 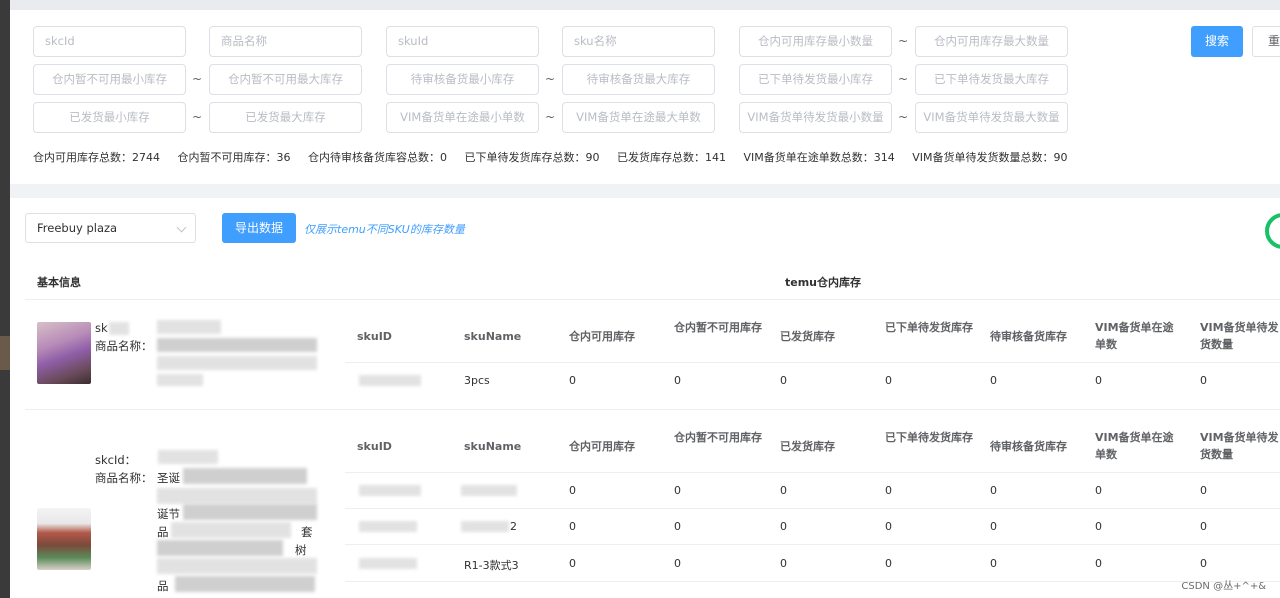 I want to click on left-sidebar-strip, so click(x=5, y=299).